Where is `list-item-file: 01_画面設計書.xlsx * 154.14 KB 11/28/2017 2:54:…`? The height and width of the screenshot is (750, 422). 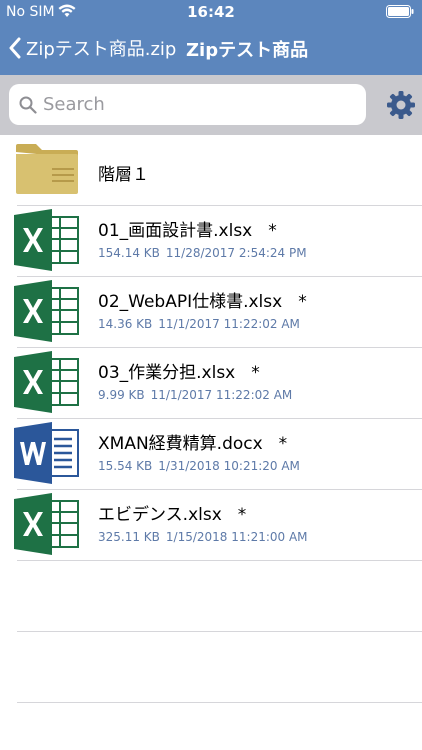 list-item-file: 01_画面設計書.xlsx * 154.14 KB 11/28/2017 2:54:… is located at coordinates (218, 241).